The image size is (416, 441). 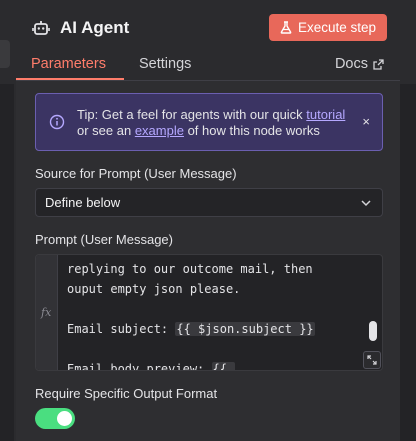 I want to click on info-icon, so click(x=57, y=122).